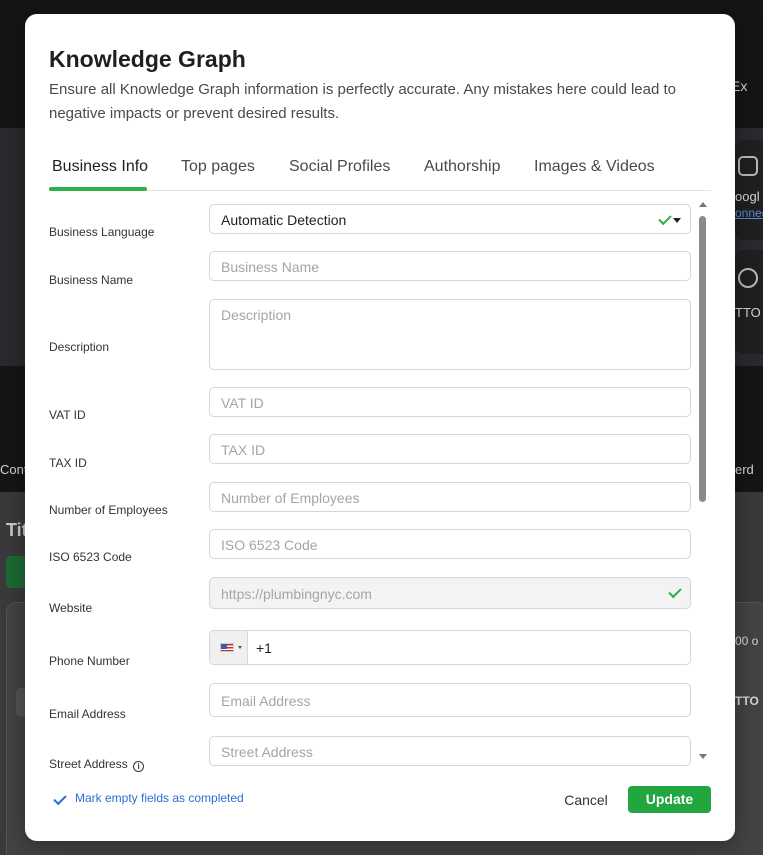  I want to click on us-flag-icon, so click(227, 647).